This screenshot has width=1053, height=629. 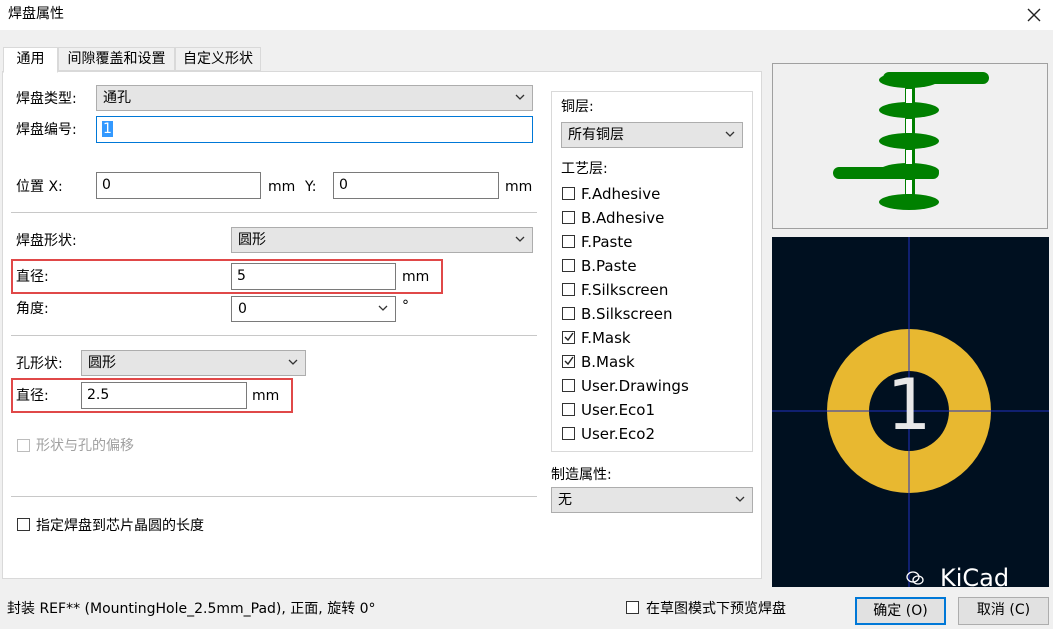 I want to click on title-bar, so click(x=526, y=15).